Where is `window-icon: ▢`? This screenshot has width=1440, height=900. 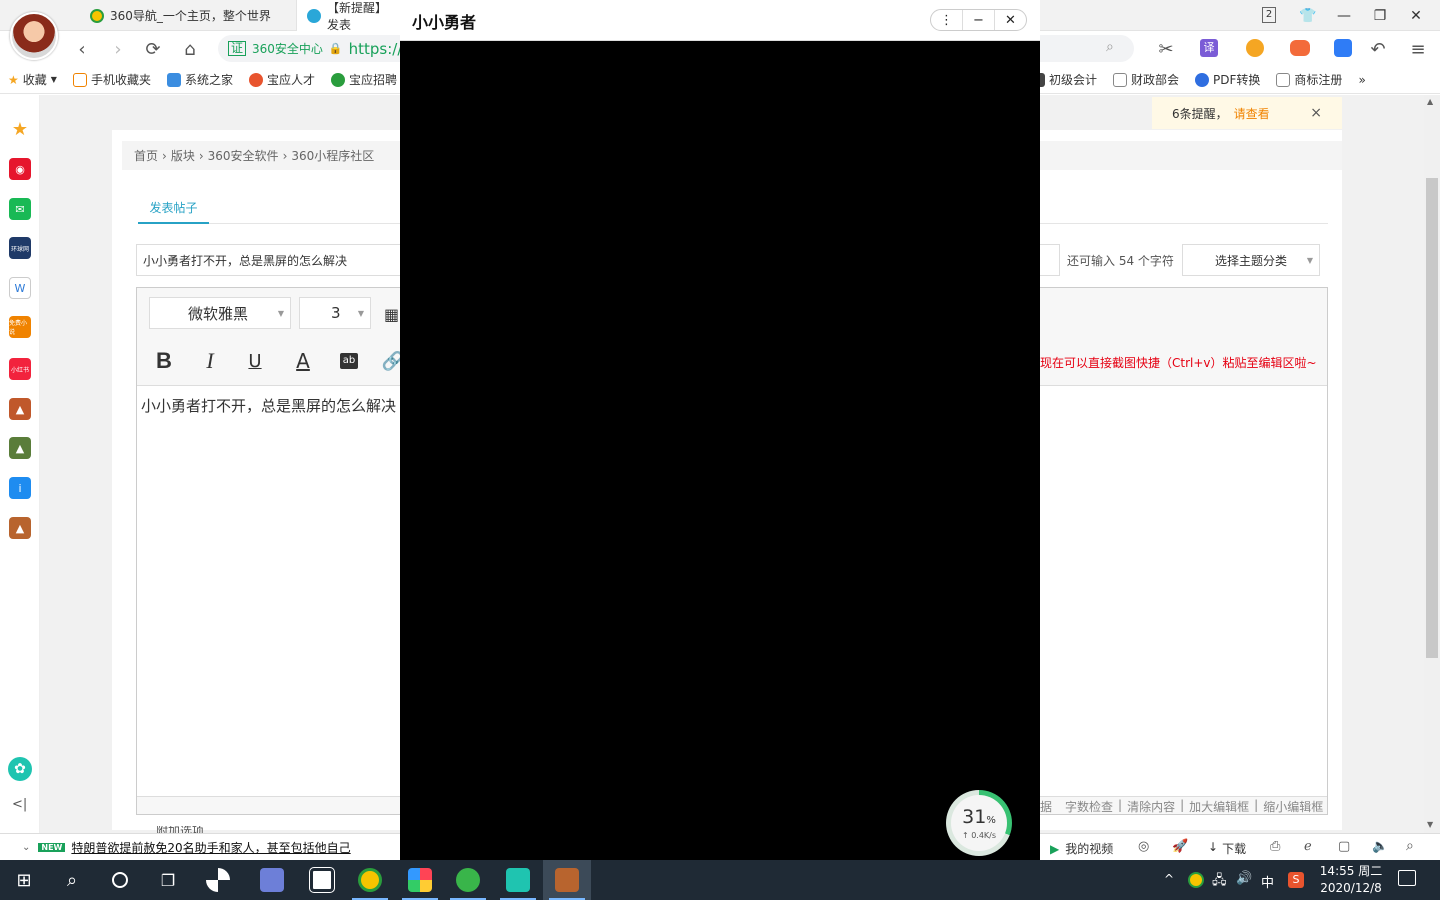
window-icon: ▢ is located at coordinates (1344, 846).